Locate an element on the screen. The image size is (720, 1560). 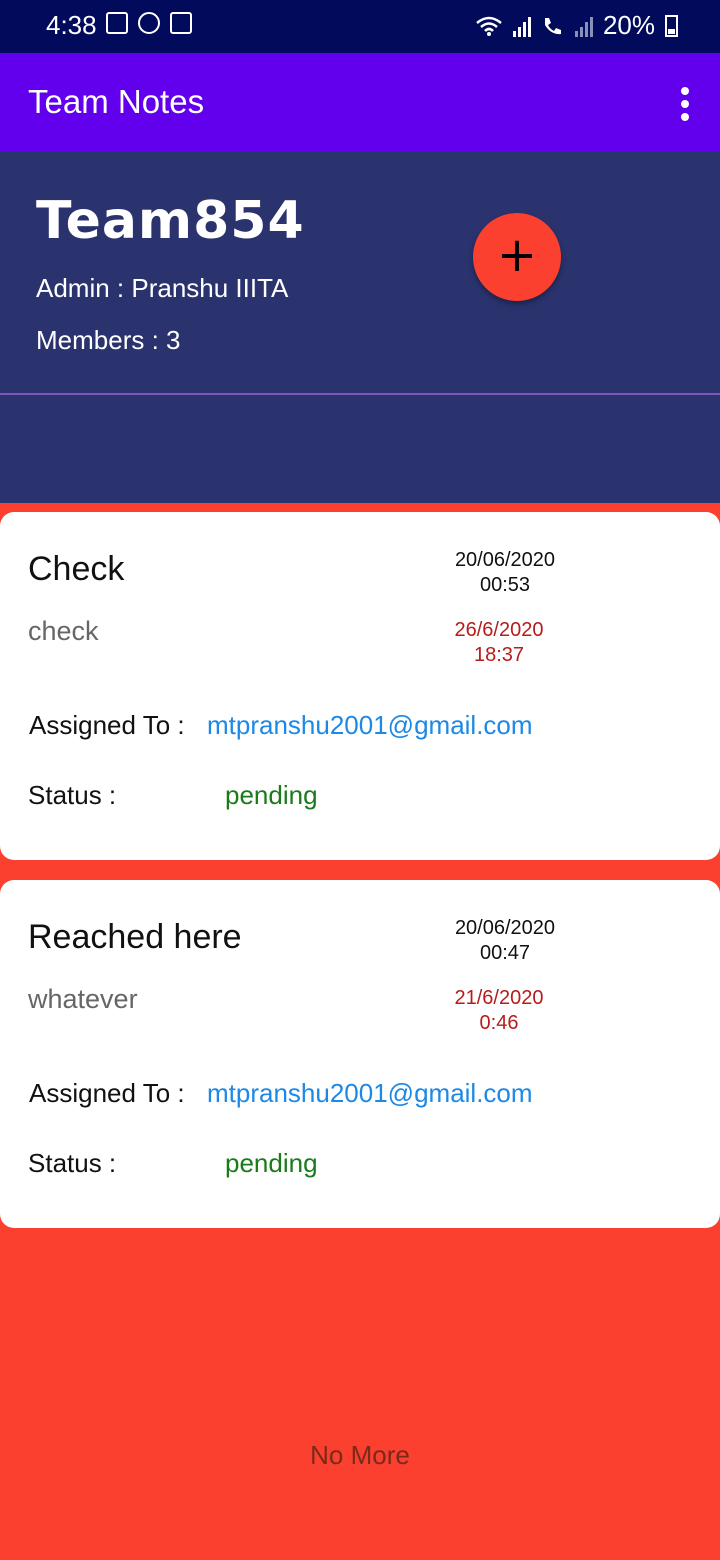
note-created-datetime: 20/06/2020 00:53 is located at coordinates (505, 573).